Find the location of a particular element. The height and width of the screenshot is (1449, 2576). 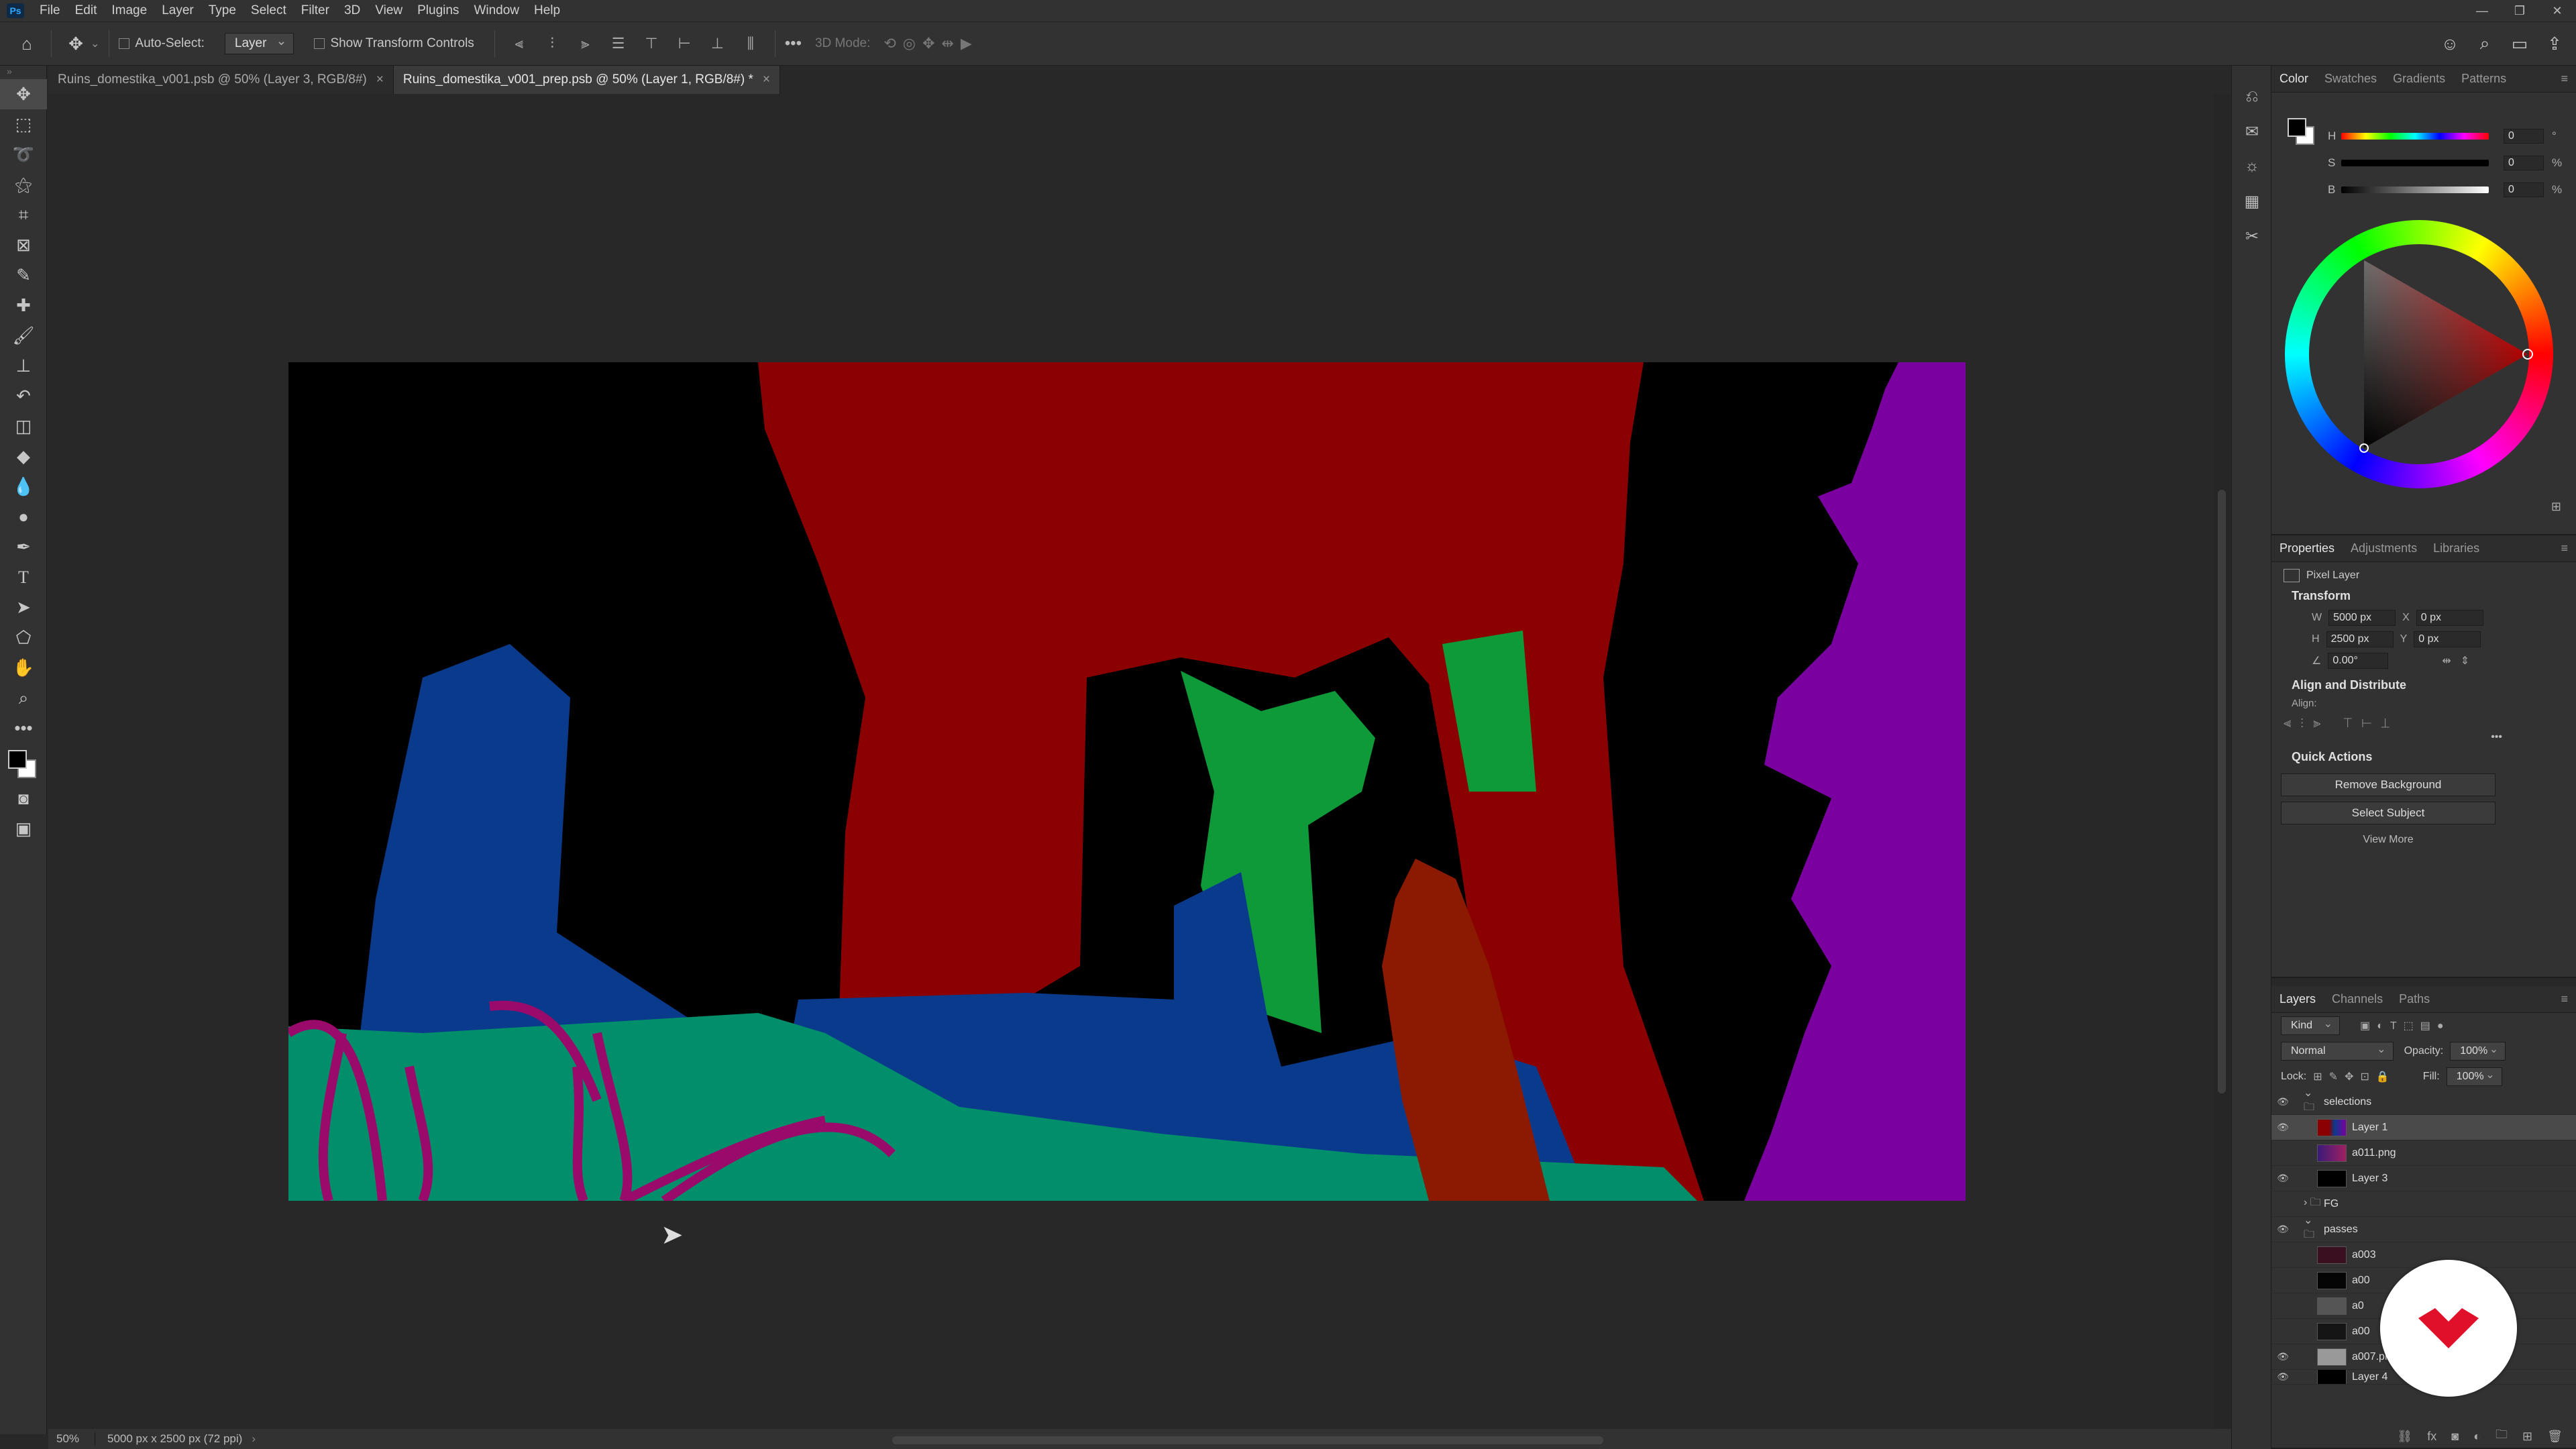

menu-type: Type is located at coordinates (222, 10).